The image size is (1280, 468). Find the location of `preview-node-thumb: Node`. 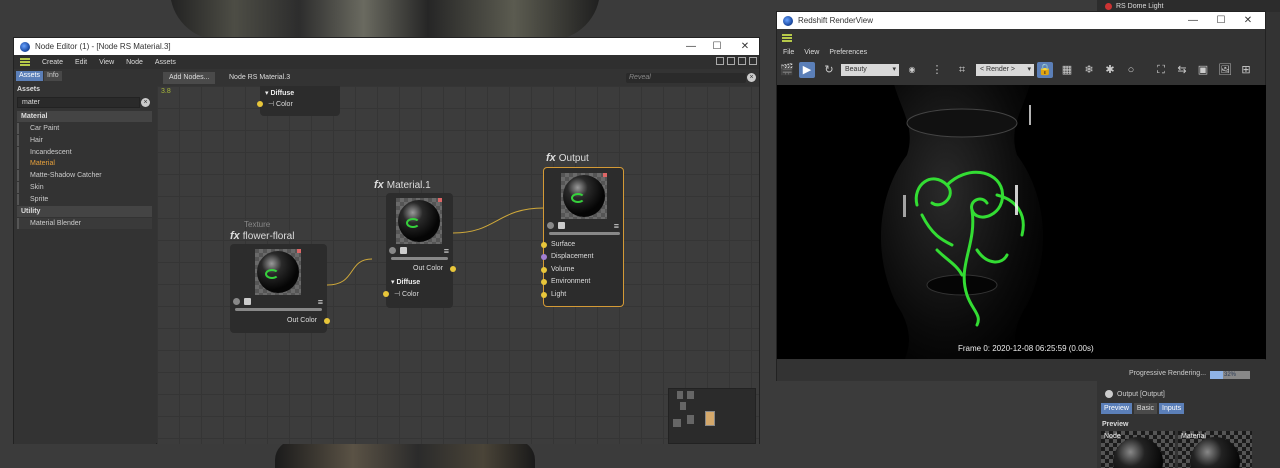

preview-node-thumb: Node is located at coordinates (1138, 449).